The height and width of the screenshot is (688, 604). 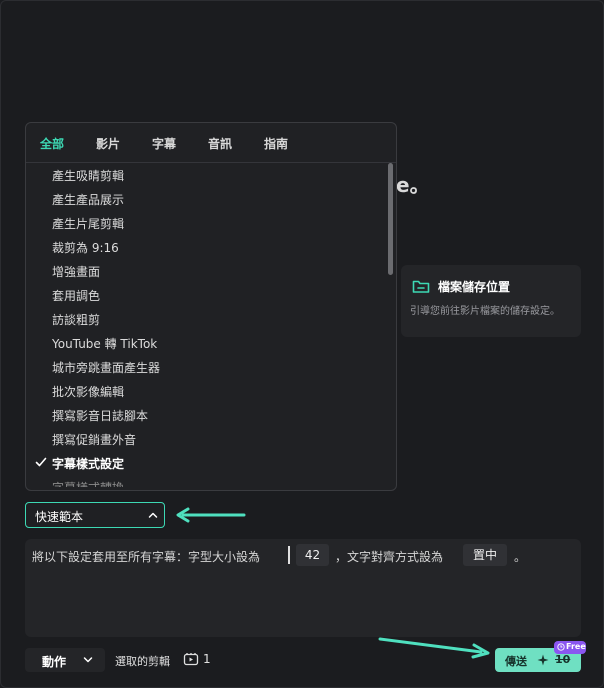 I want to click on annotation-arrow-left-icon, so click(x=211, y=515).